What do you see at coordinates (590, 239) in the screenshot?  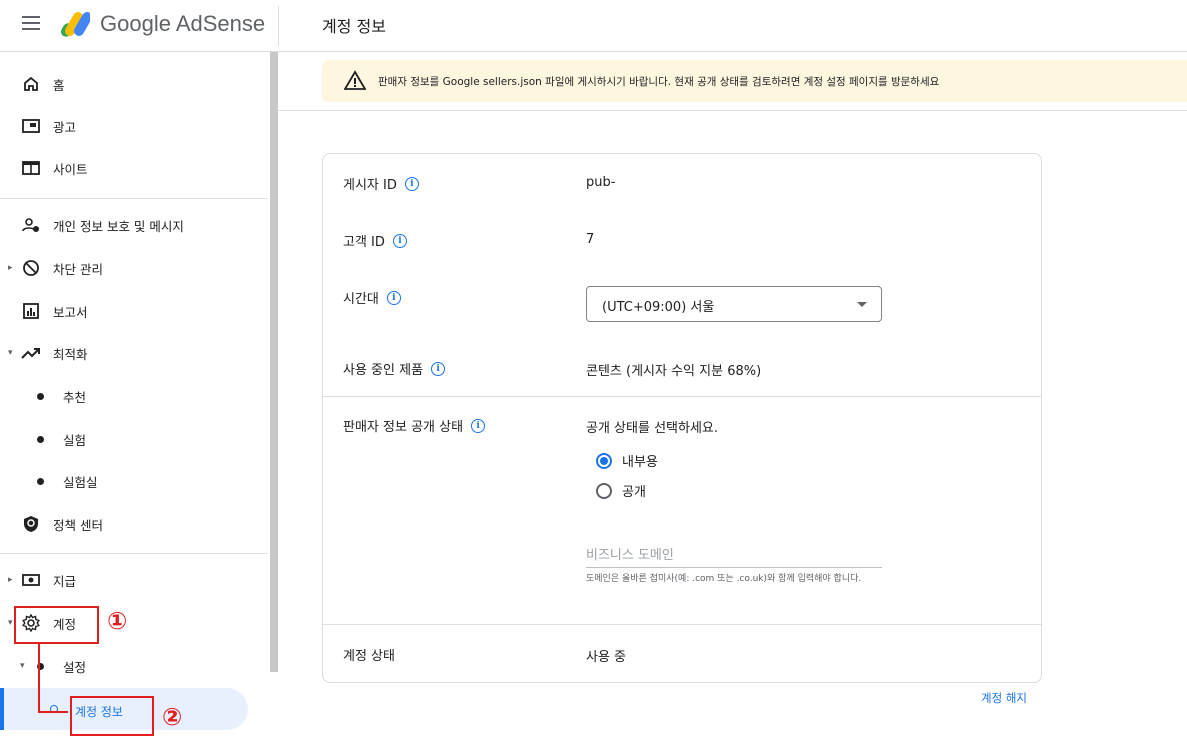 I see `customer-id-value: 7` at bounding box center [590, 239].